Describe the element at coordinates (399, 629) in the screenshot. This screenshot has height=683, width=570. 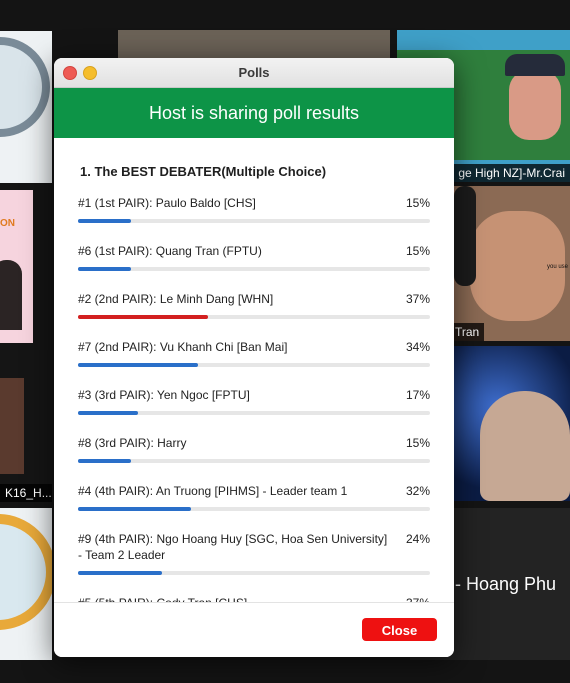
I see `close-button: Close` at that location.